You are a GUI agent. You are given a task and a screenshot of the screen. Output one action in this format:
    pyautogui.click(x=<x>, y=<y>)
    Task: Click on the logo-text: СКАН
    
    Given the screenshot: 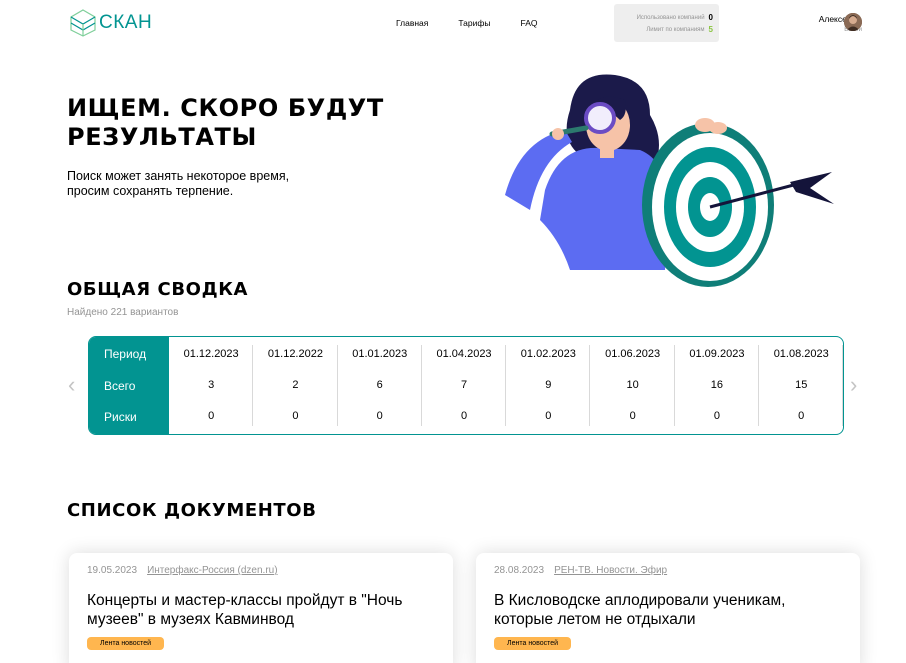 What is the action you would take?
    pyautogui.click(x=126, y=22)
    